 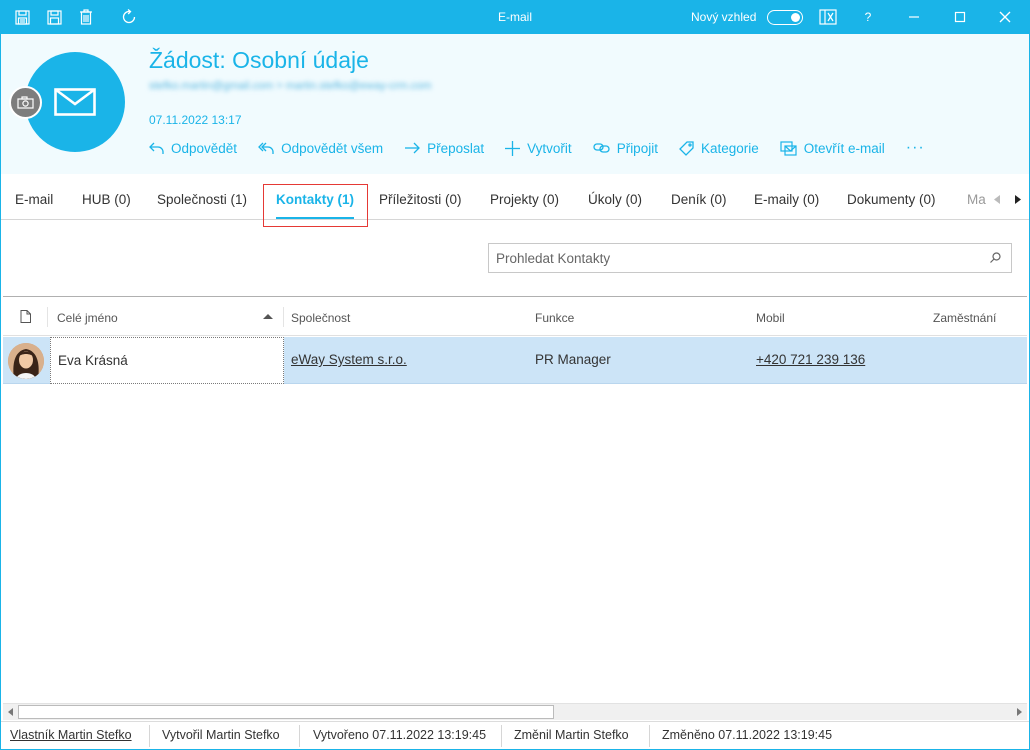 What do you see at coordinates (964, 318) in the screenshot?
I see `column-header-employment: Zaměstnání` at bounding box center [964, 318].